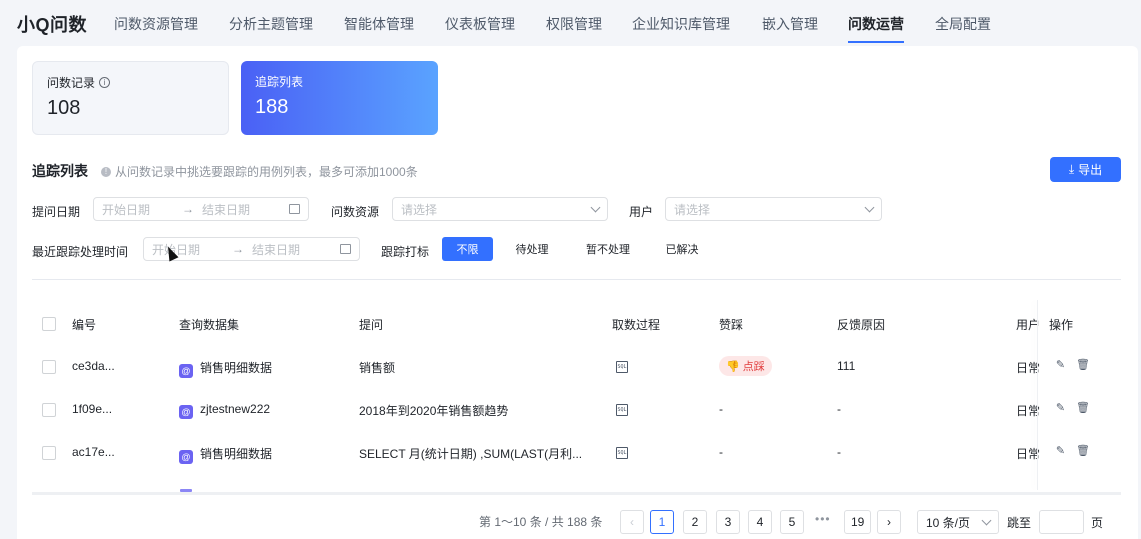 The width and height of the screenshot is (1141, 539). What do you see at coordinates (371, 325) in the screenshot?
I see `col-header-question: 提问` at bounding box center [371, 325].